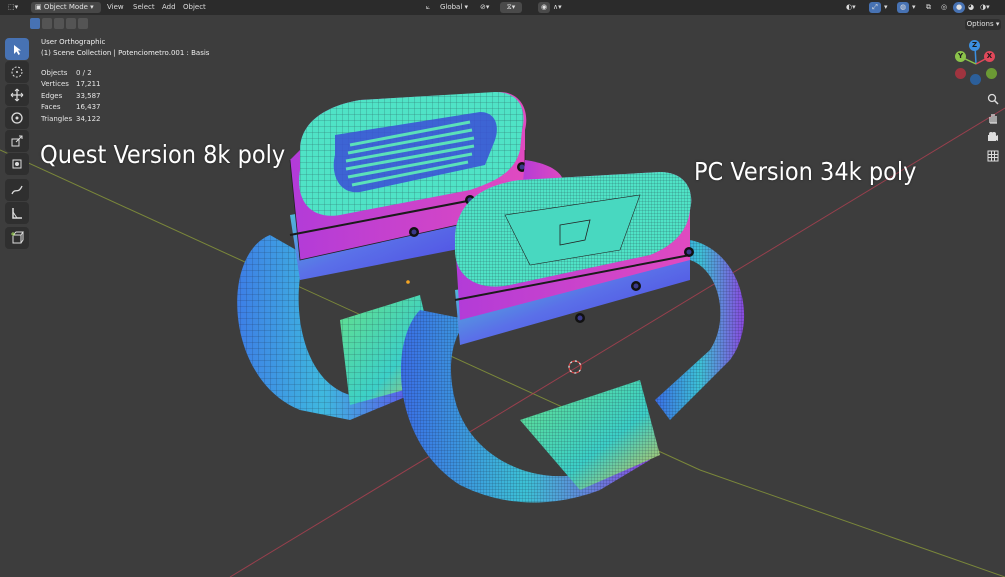 This screenshot has height=577, width=1005. Describe the element at coordinates (886, 7) in the screenshot. I see `gizmo-dropdown-icon: ▾` at that location.